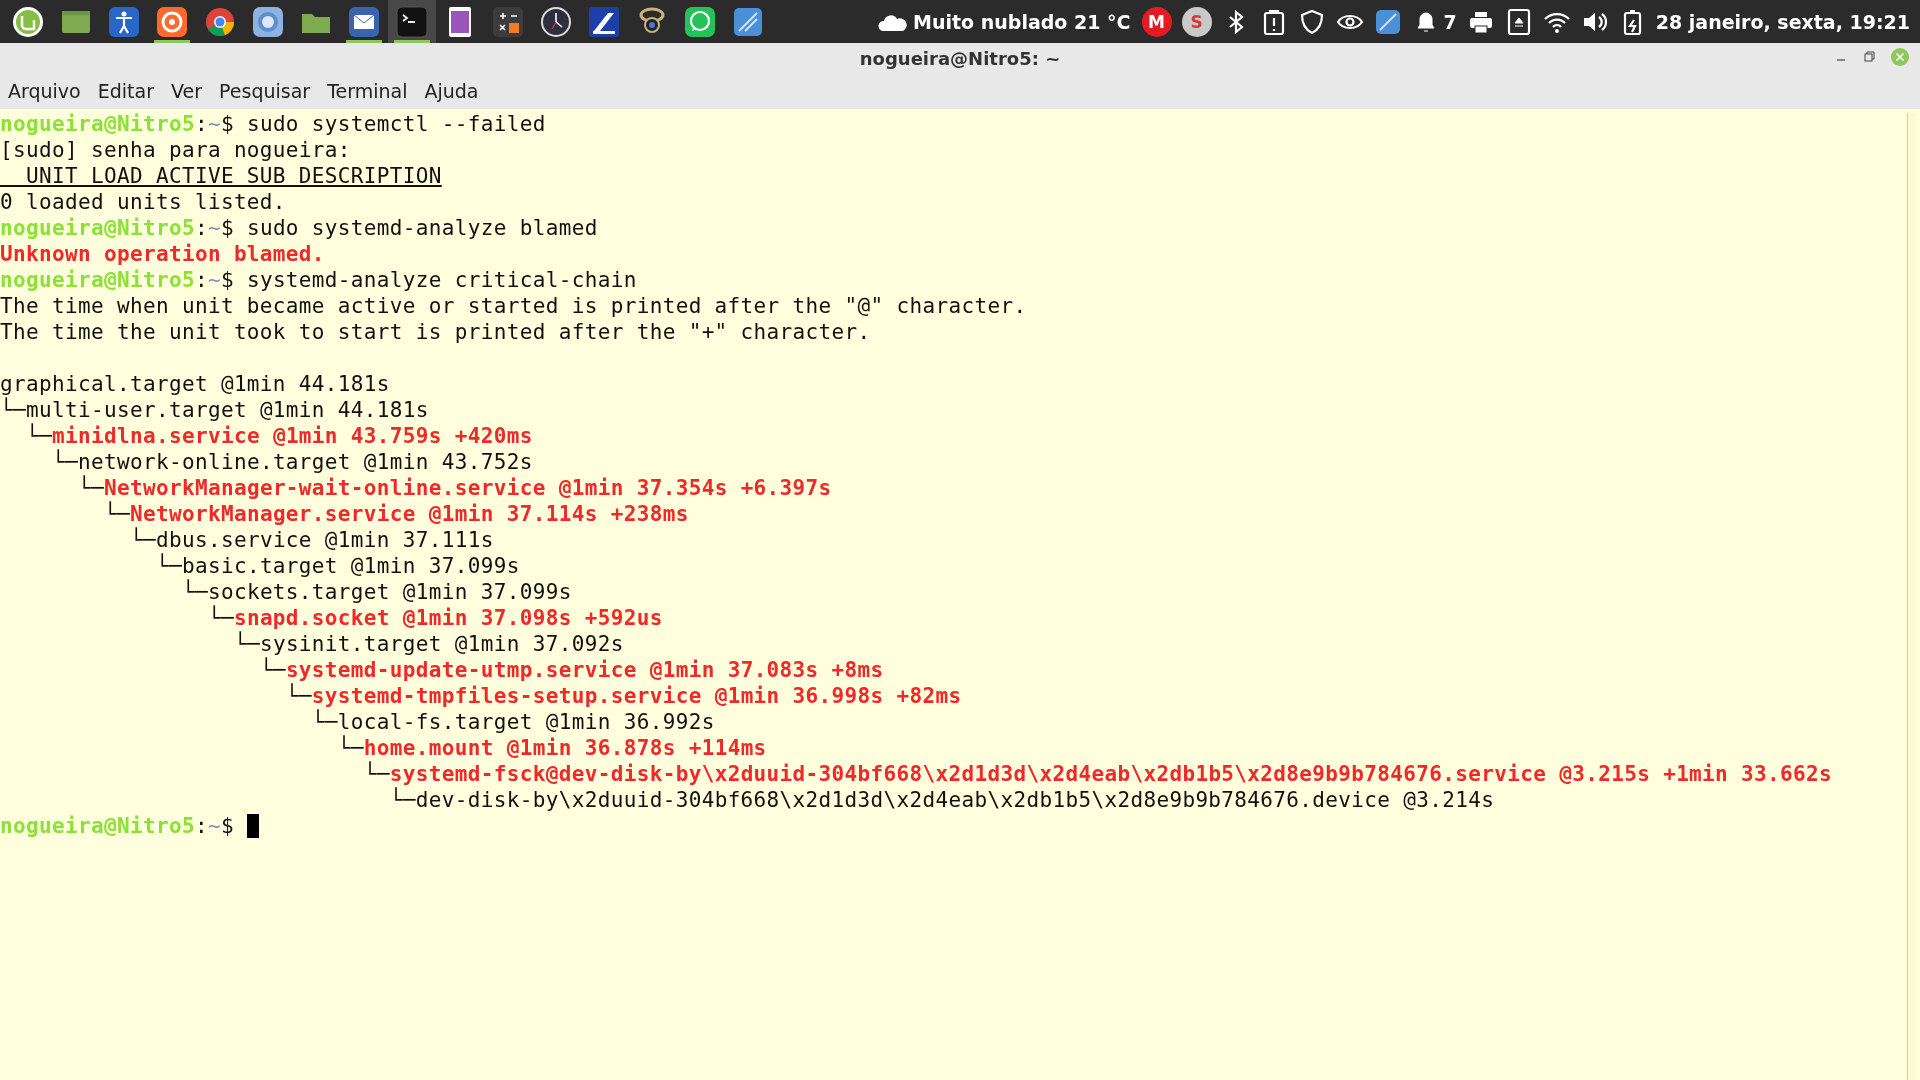 The height and width of the screenshot is (1080, 1920). Describe the element at coordinates (604, 21) in the screenshot. I see `scanner-icon` at that location.